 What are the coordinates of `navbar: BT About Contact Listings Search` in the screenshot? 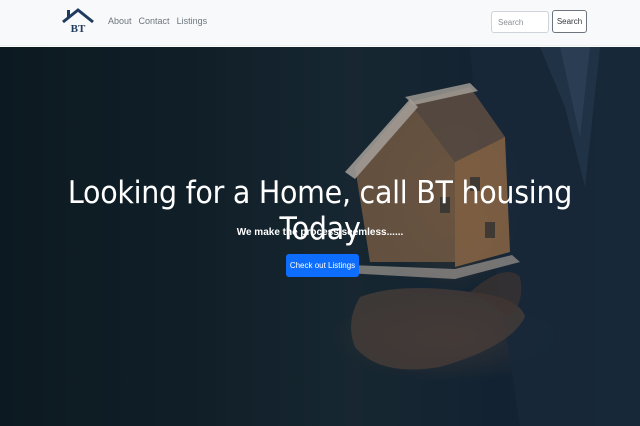 It's located at (320, 23).